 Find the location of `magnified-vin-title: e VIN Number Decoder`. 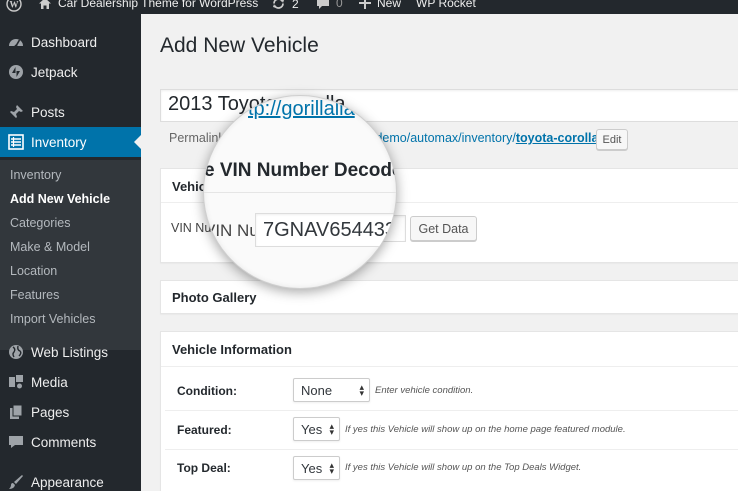

magnified-vin-title: e VIN Number Decoder is located at coordinates (300, 170).